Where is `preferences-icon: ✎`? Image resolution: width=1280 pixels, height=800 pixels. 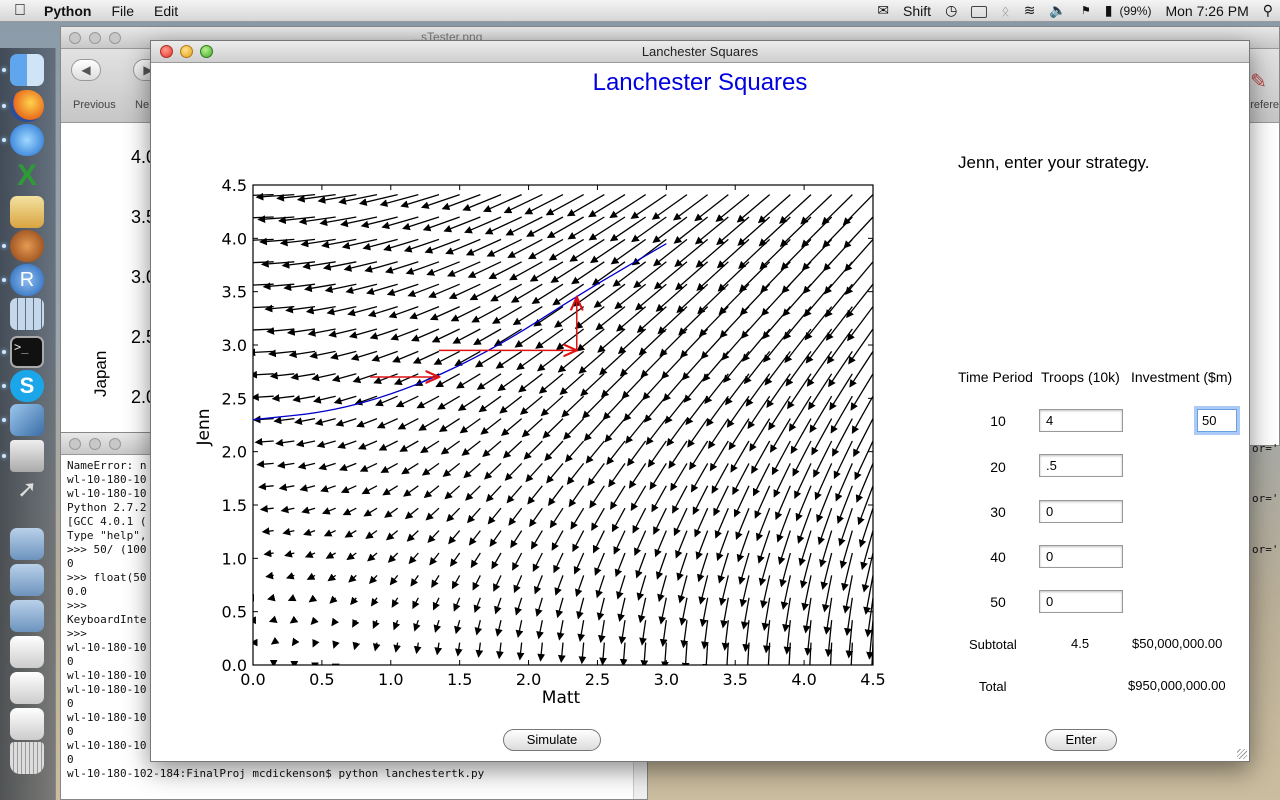 preferences-icon: ✎ is located at coordinates (1258, 81).